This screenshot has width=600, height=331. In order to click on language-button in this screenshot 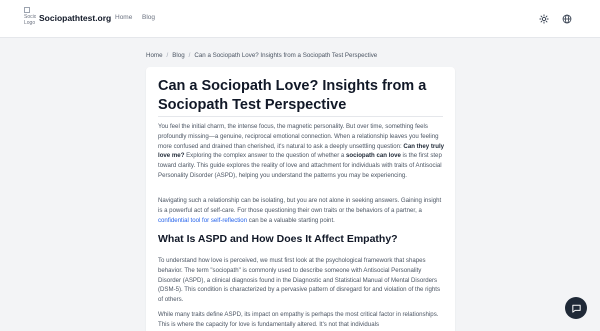, I will do `click(567, 19)`.